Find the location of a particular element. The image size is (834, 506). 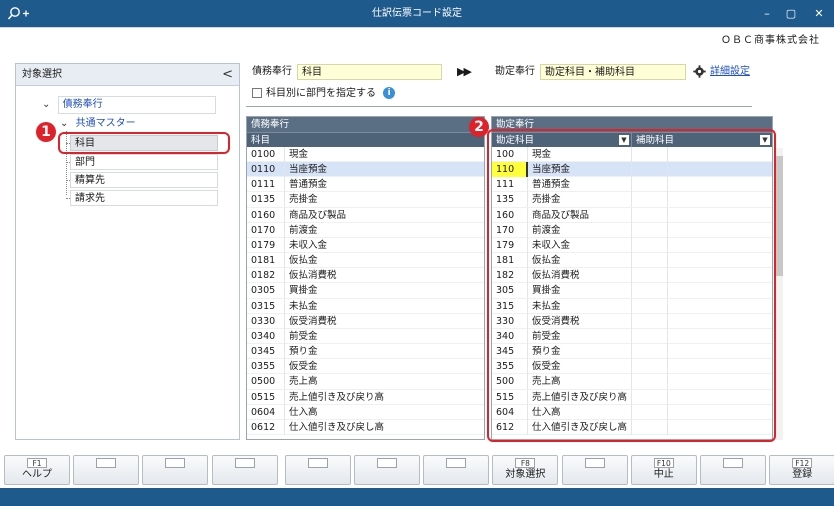

table-row: 0500 売上高 is located at coordinates (365, 382).